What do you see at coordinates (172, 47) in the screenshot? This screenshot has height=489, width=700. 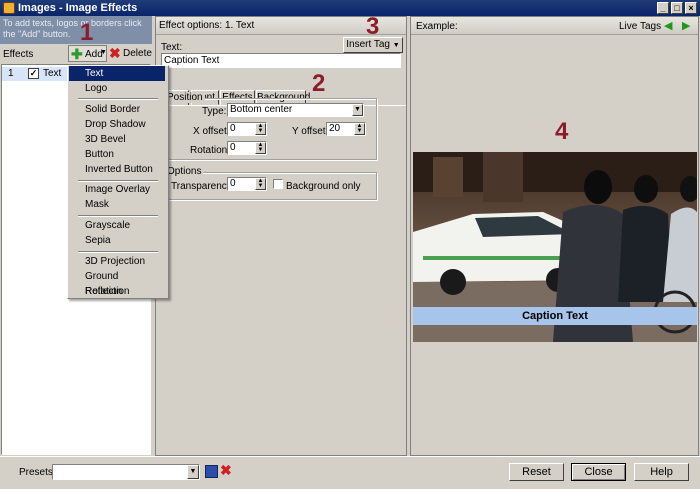 I see `text-label: Text:` at bounding box center [172, 47].